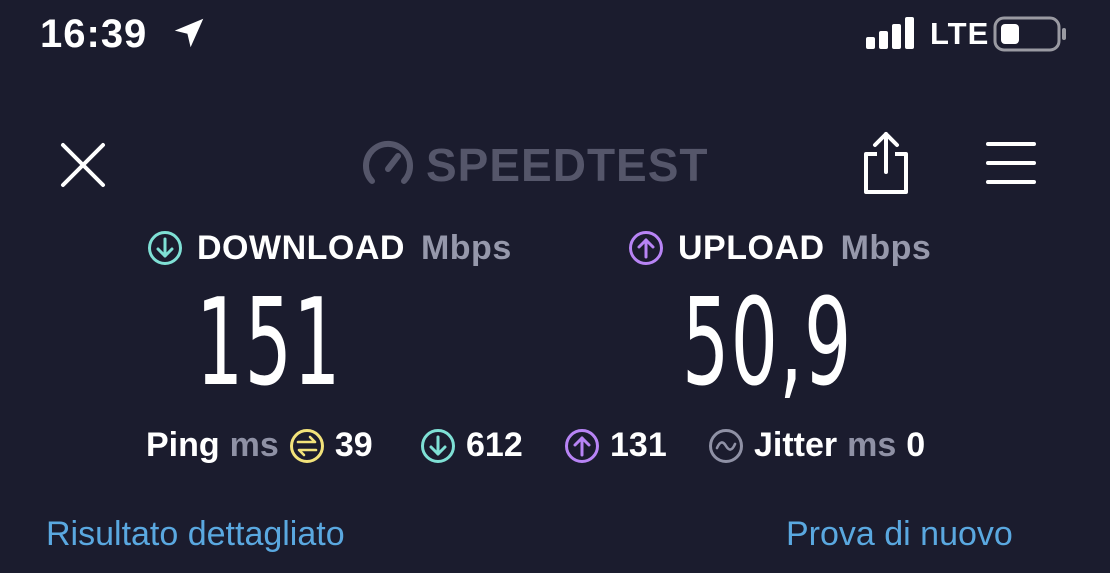 The height and width of the screenshot is (573, 1110). Describe the element at coordinates (301, 247) in the screenshot. I see `download-label: DOWNLOAD` at that location.